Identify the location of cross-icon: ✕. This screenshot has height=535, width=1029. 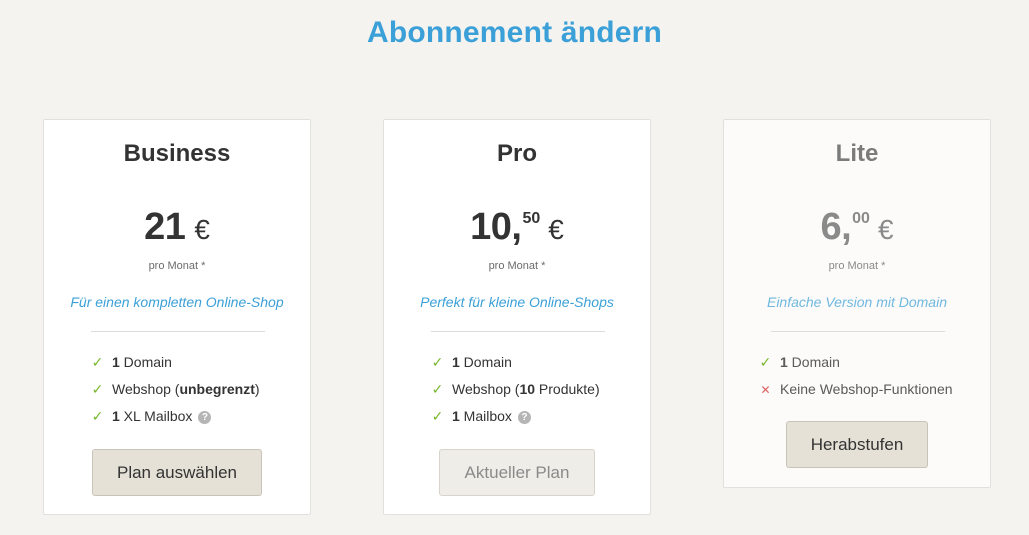
(765, 390).